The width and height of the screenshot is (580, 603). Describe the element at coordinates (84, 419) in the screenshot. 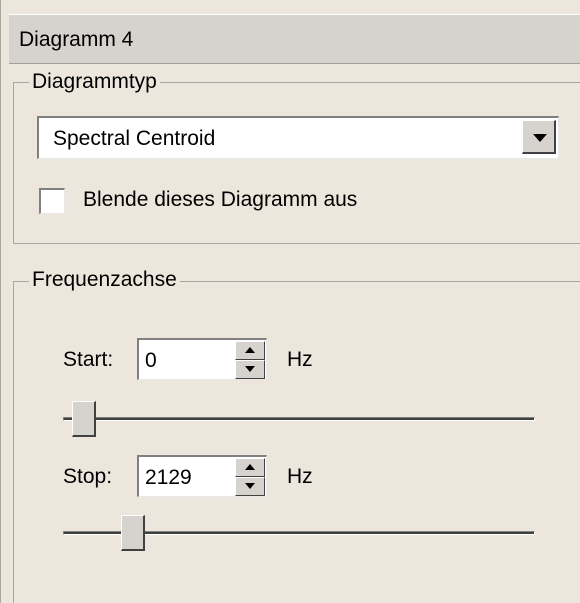

I see `start-slider-thumb` at that location.